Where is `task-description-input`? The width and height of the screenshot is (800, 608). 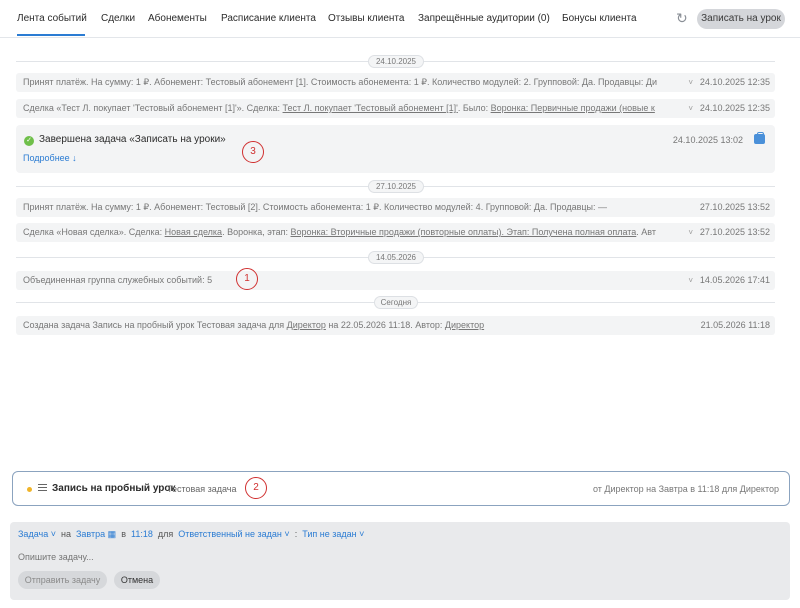
task-description-input is located at coordinates (398, 557).